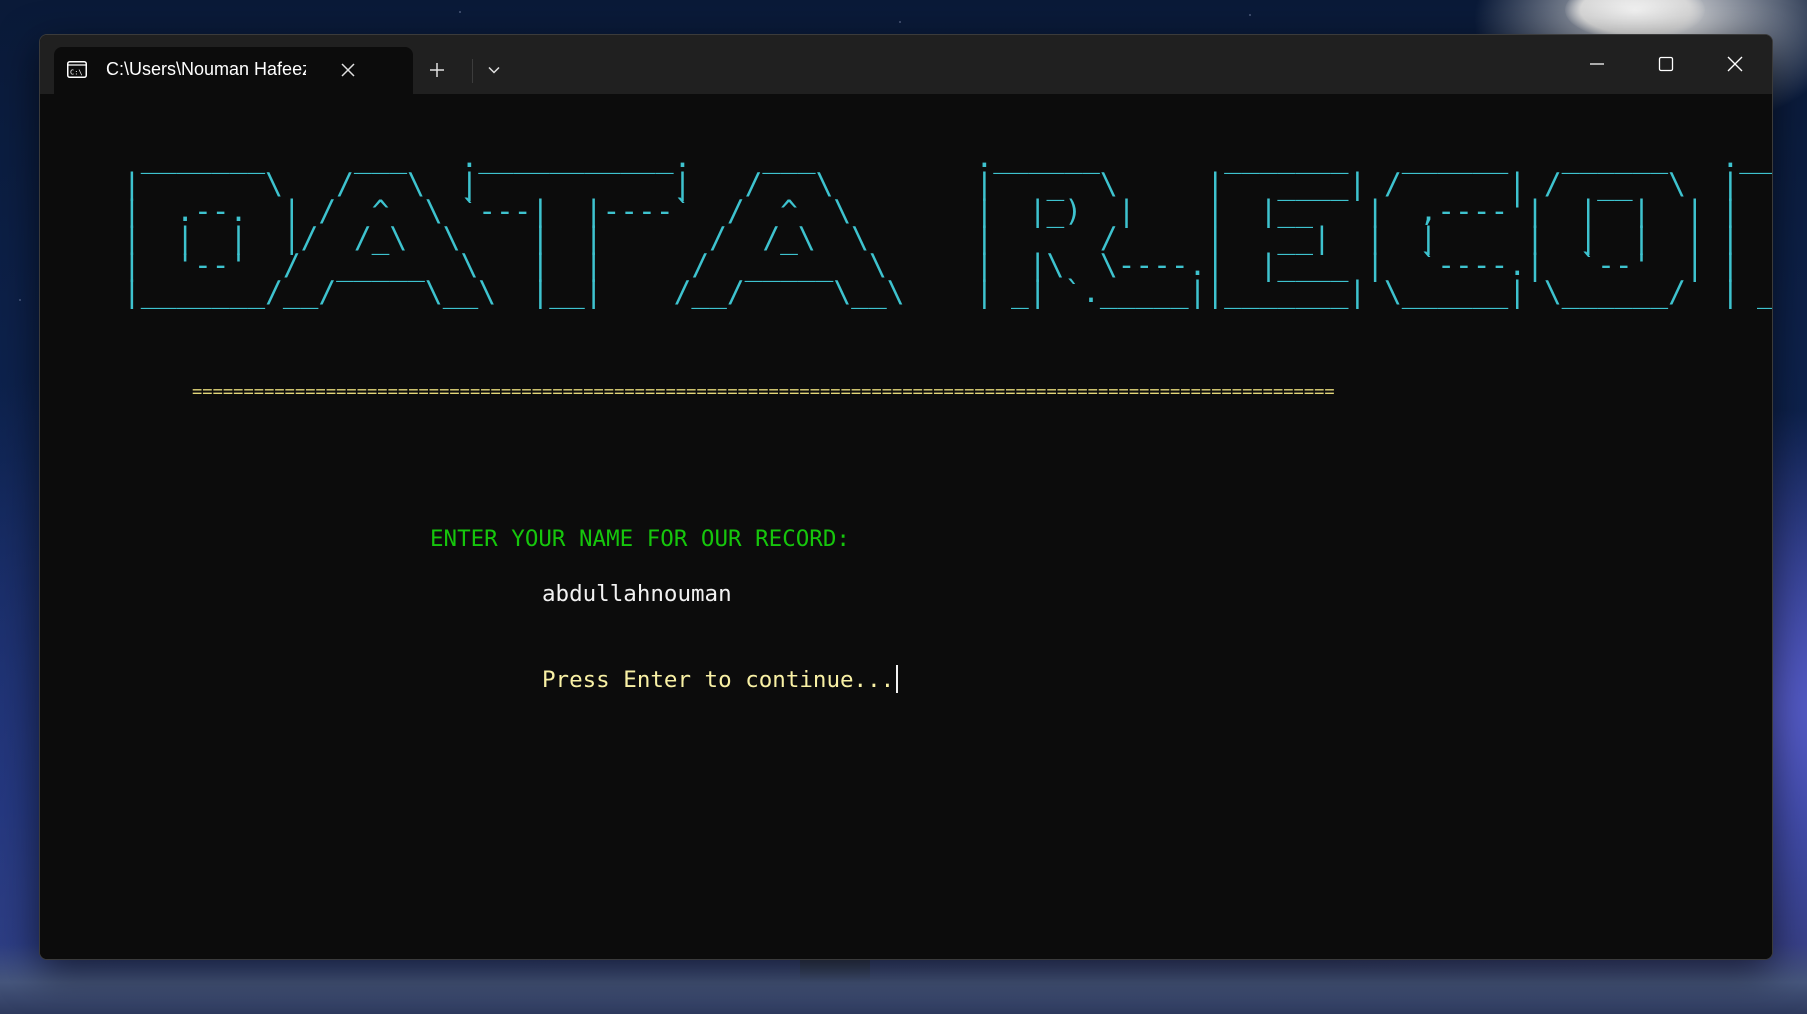  I want to click on tab-separator, so click(472, 71).